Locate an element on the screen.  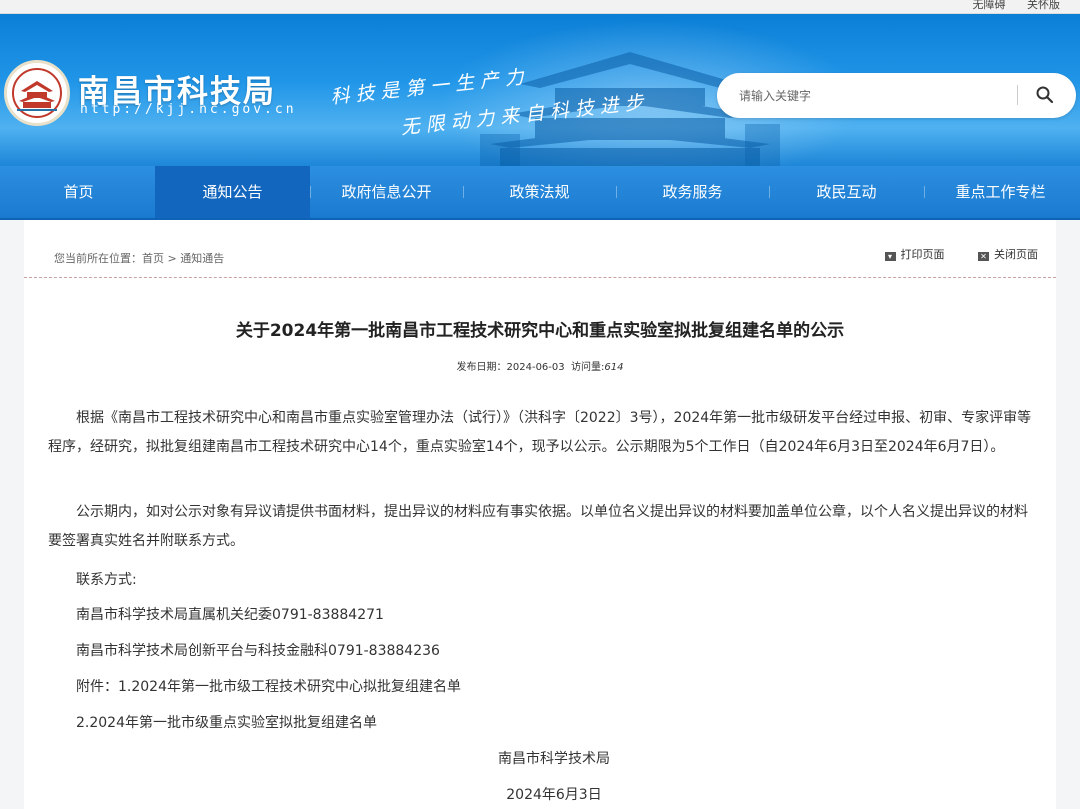
nav-policies: 政策法规 is located at coordinates (539, 192).